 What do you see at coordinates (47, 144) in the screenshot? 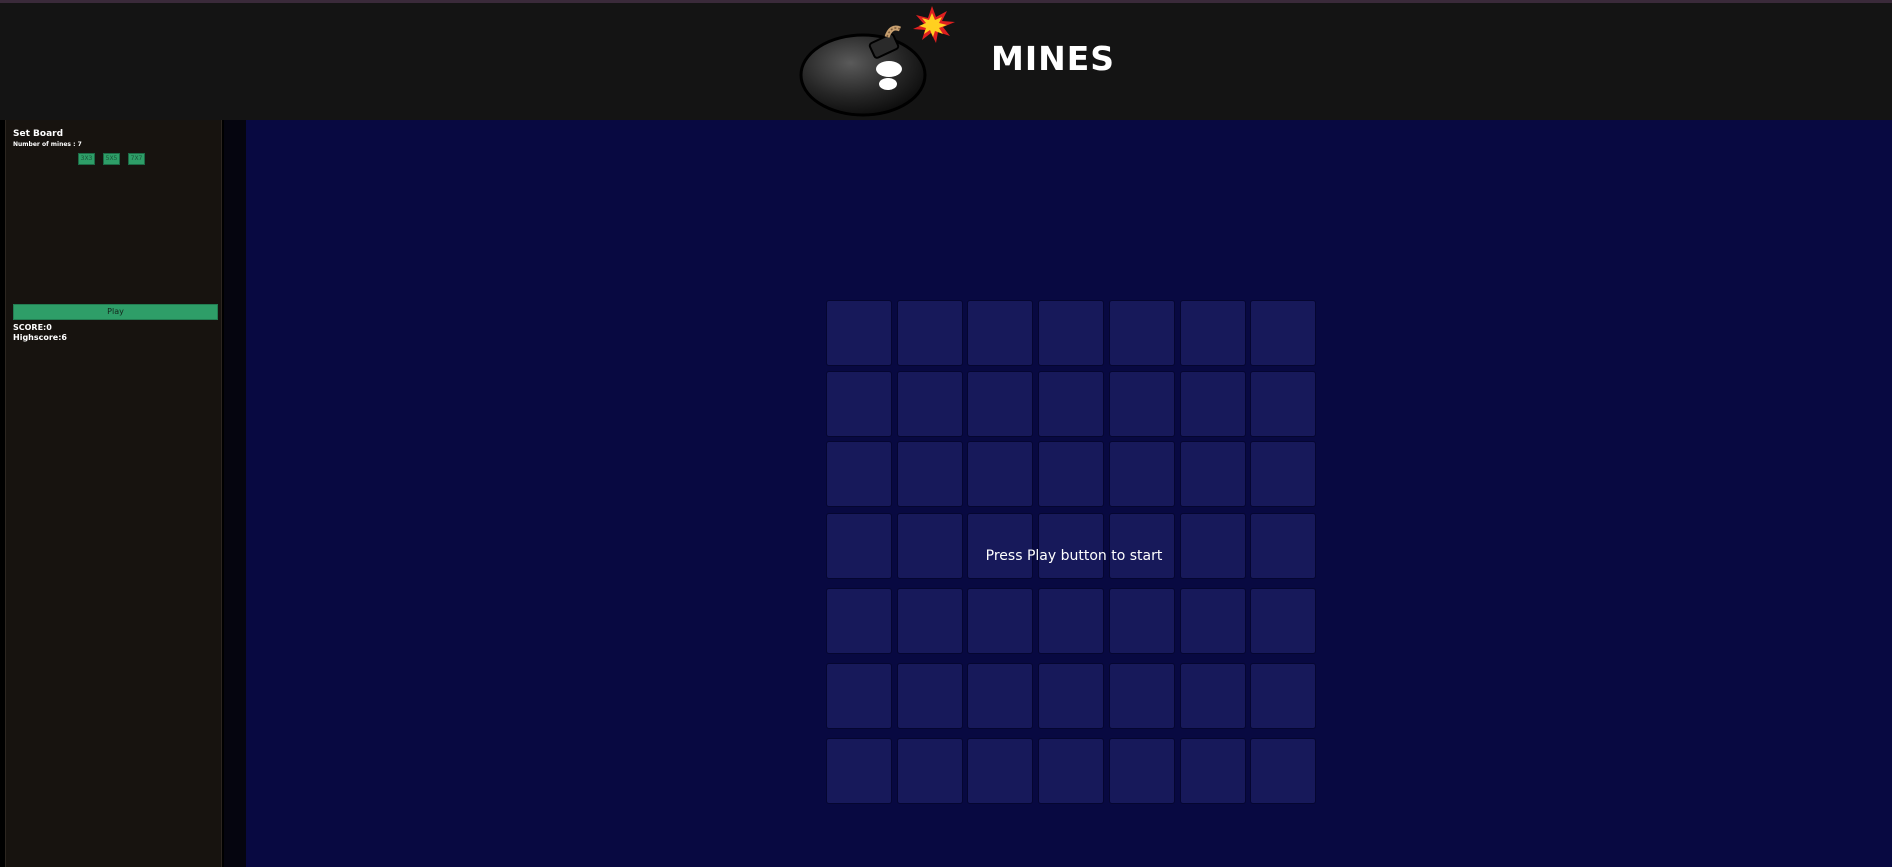
I see `mines-count-label: Number of mines : 7` at bounding box center [47, 144].